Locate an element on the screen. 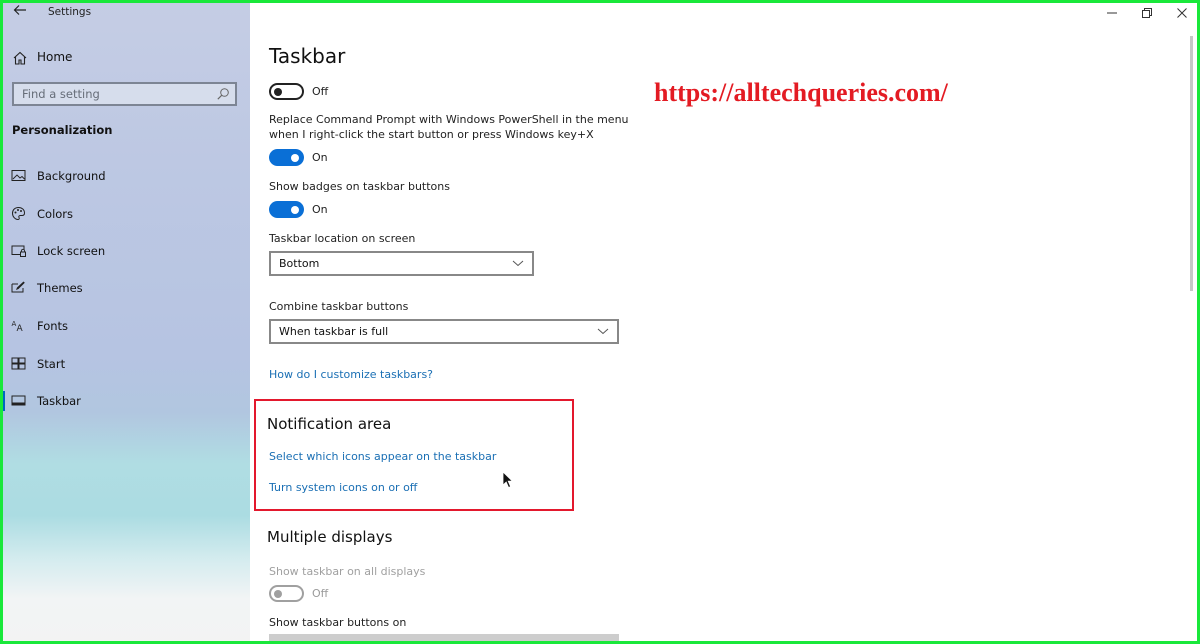 Image resolution: width=1200 pixels, height=644 pixels. powershell-toggle is located at coordinates (286, 157).